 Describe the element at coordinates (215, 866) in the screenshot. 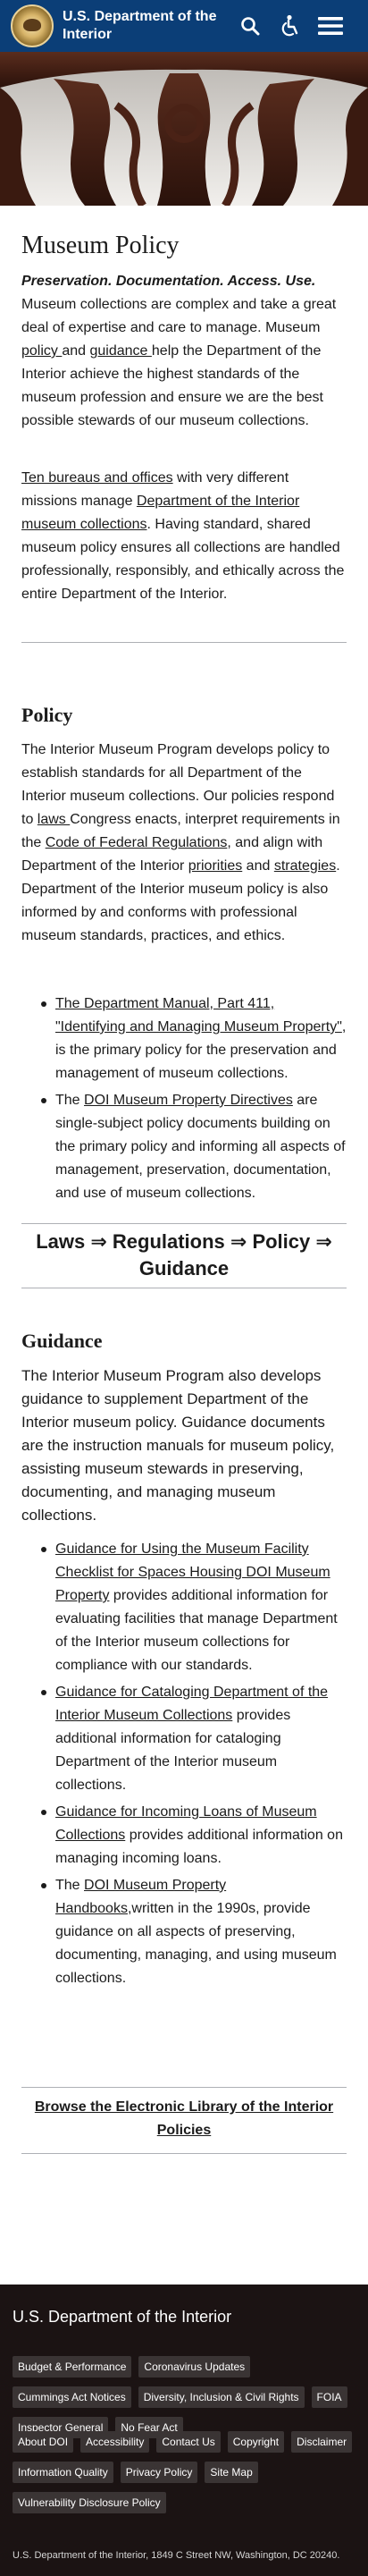

I see `priorities-link: priorities` at that location.